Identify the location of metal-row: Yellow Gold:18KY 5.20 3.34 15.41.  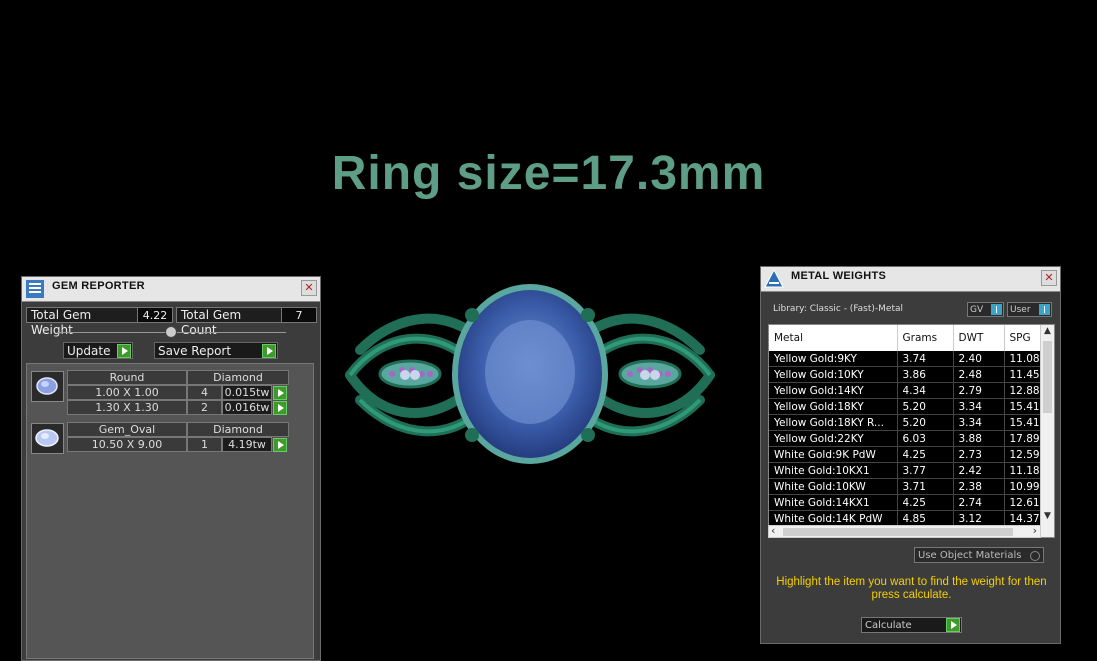
(911, 406).